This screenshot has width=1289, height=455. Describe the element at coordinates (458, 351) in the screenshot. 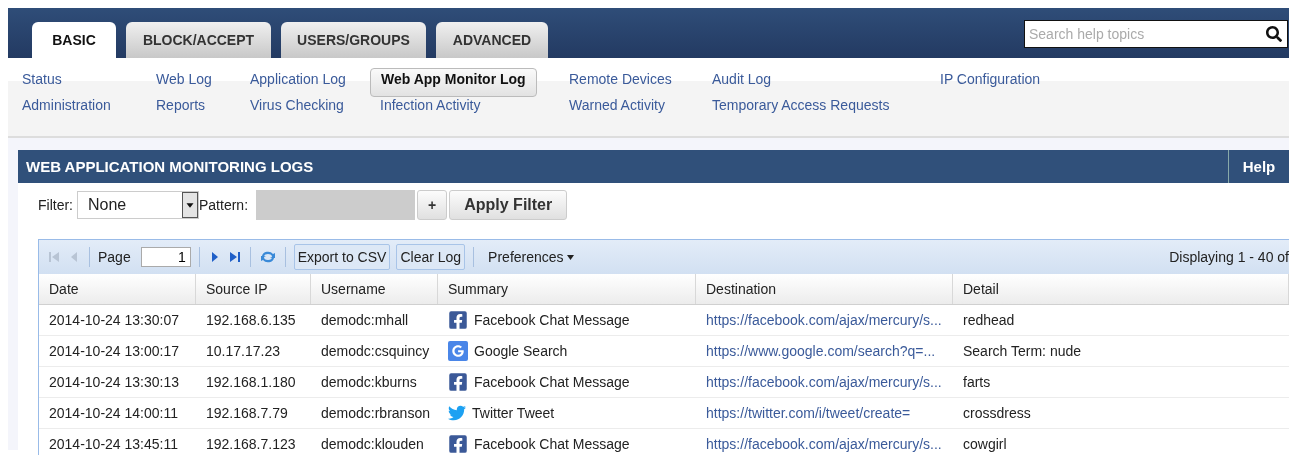

I see `google-icon` at that location.